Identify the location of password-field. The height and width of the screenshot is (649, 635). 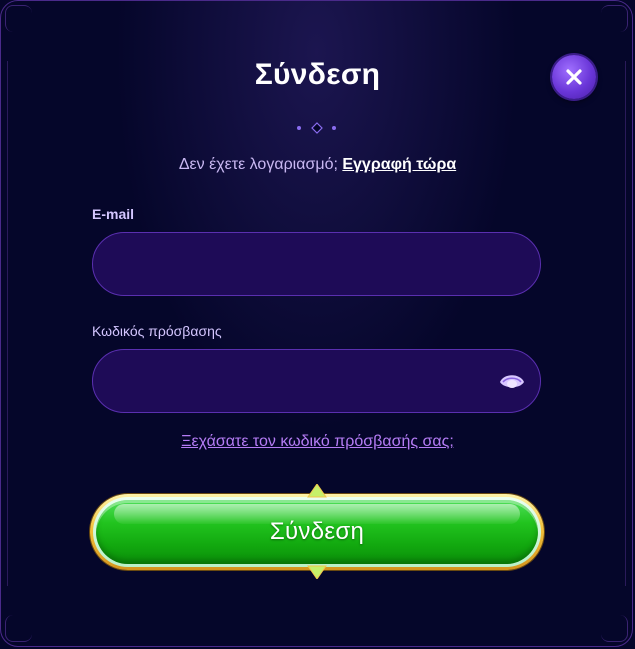
(316, 381).